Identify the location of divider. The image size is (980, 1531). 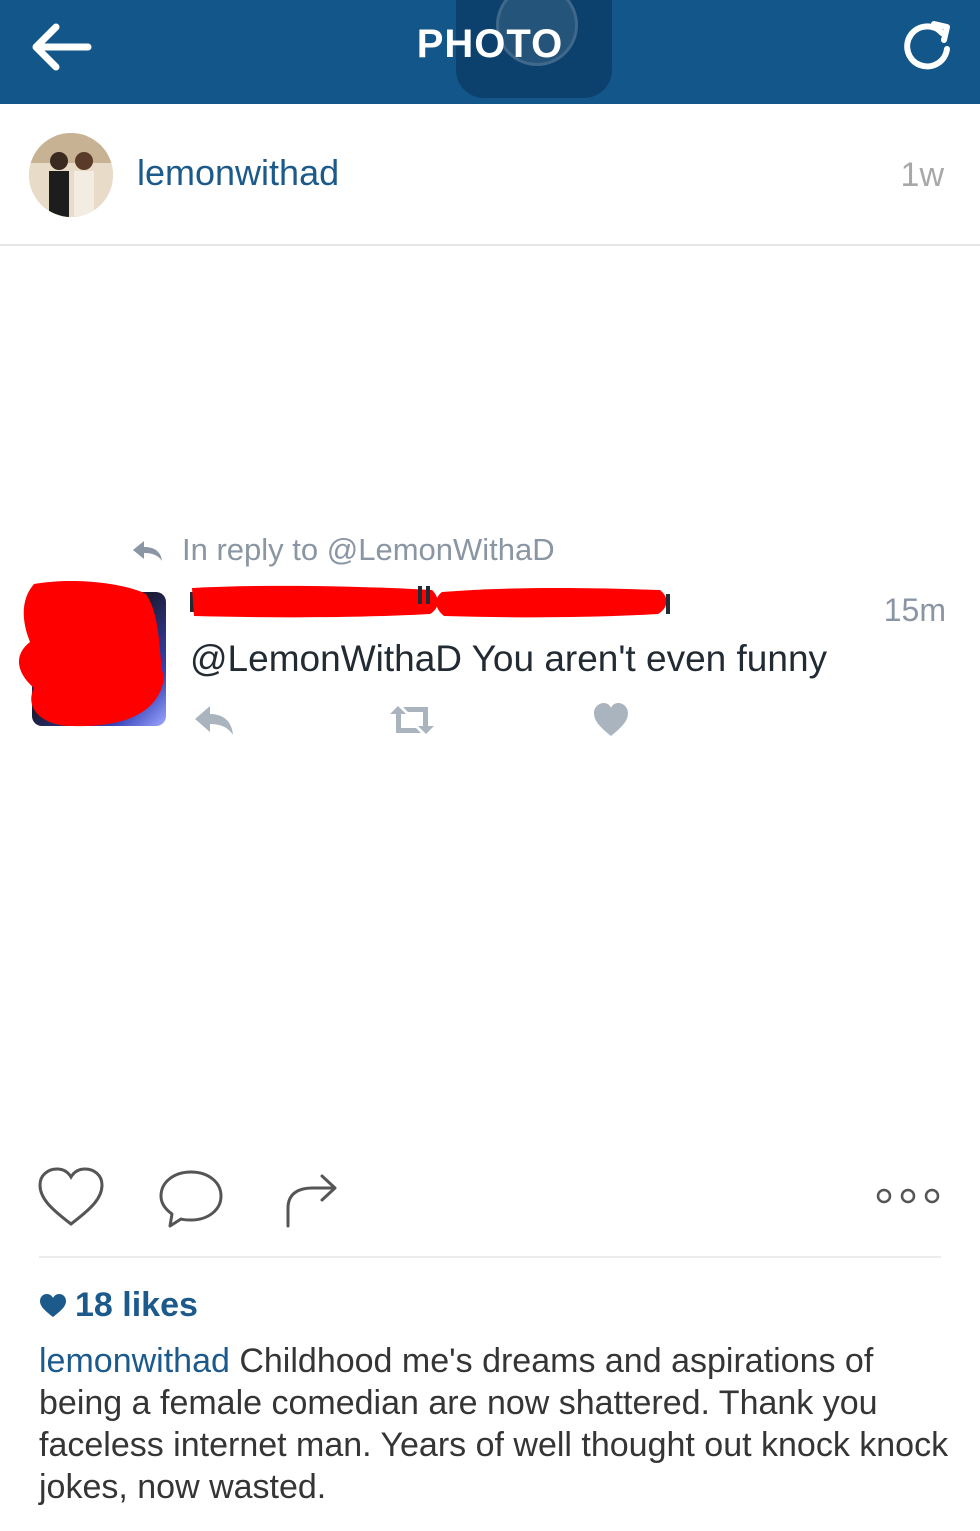
(490, 1257).